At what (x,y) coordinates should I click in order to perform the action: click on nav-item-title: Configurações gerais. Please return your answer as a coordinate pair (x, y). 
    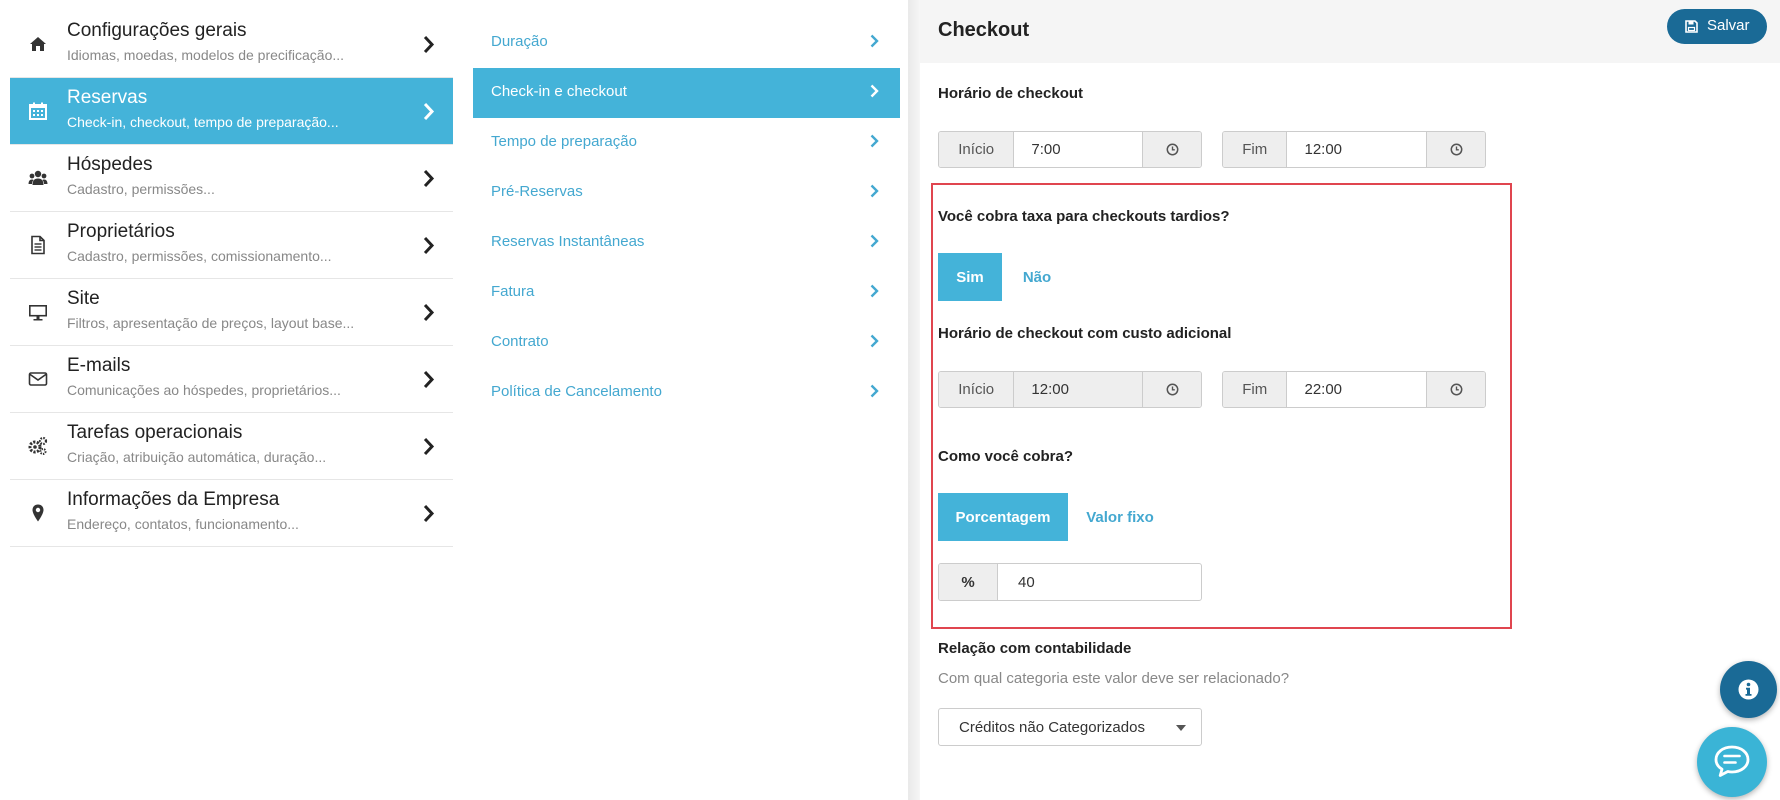
    Looking at the image, I should click on (157, 30).